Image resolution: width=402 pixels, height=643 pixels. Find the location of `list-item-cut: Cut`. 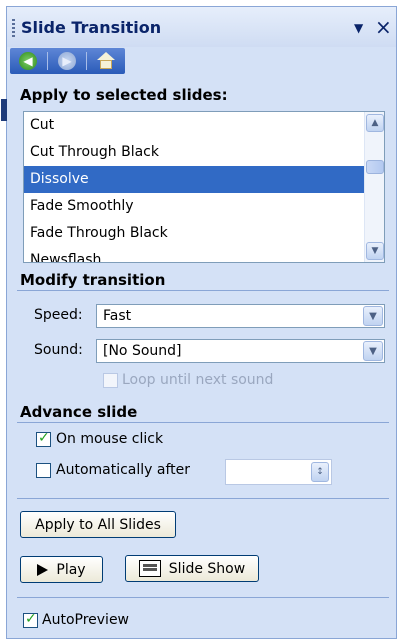

list-item-cut: Cut is located at coordinates (194, 125).